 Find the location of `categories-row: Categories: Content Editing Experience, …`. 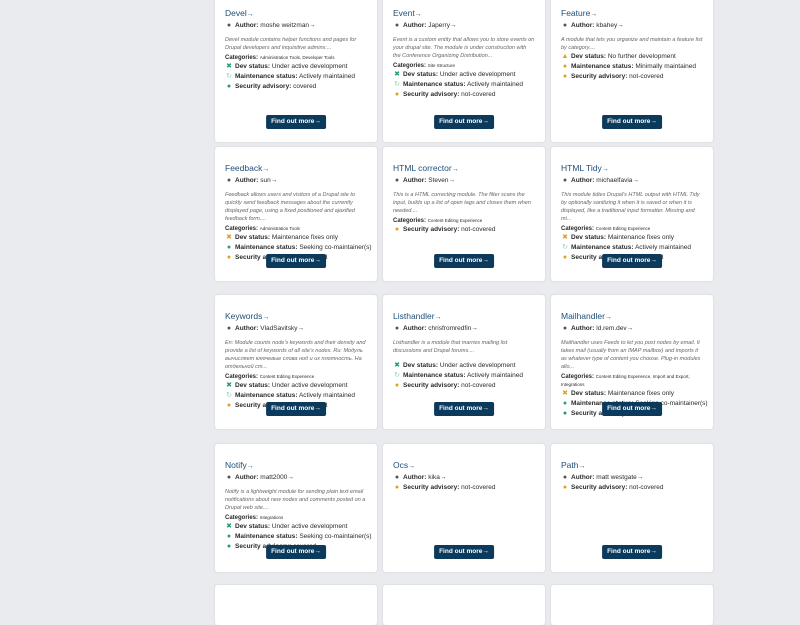

categories-row: Categories: Content Editing Experience, … is located at coordinates (625, 380).